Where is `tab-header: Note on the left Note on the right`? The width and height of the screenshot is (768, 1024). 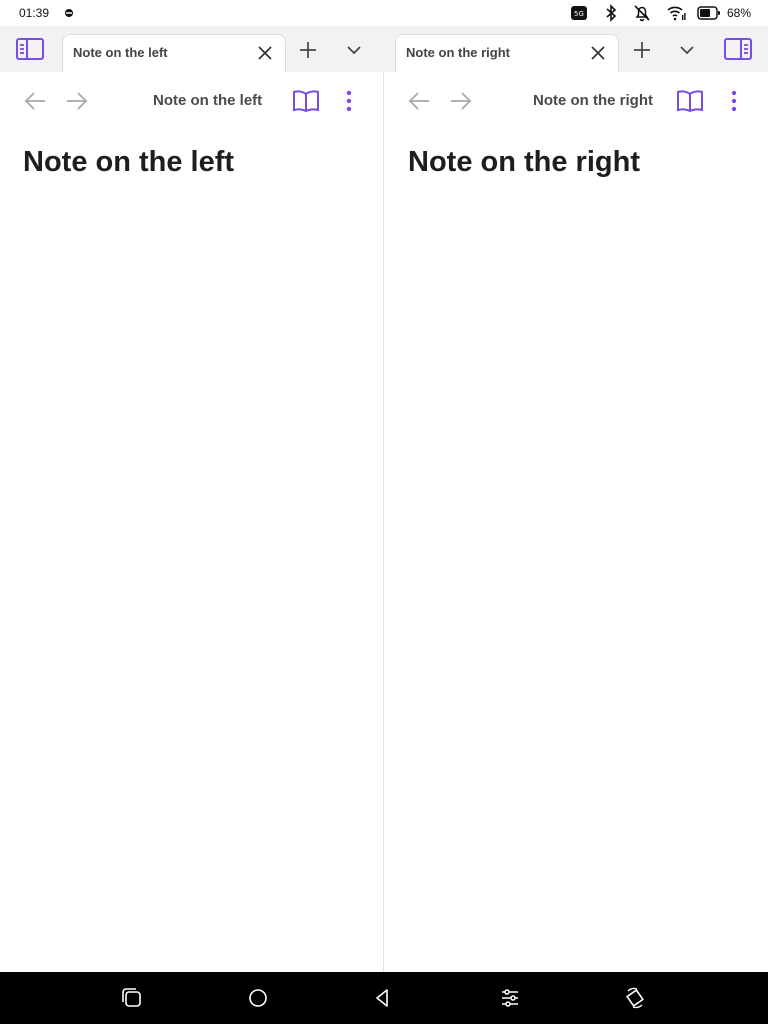
tab-header: Note on the left Note on the right is located at coordinates (384, 49).